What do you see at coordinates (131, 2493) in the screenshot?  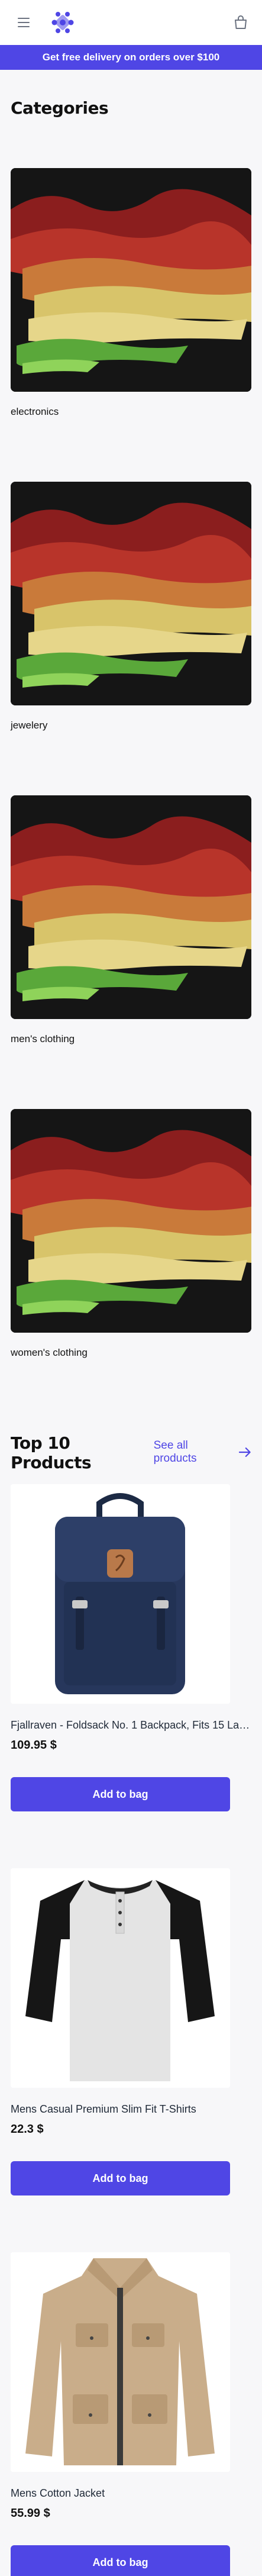 I see `product-name: Mens Cotton Jacket` at bounding box center [131, 2493].